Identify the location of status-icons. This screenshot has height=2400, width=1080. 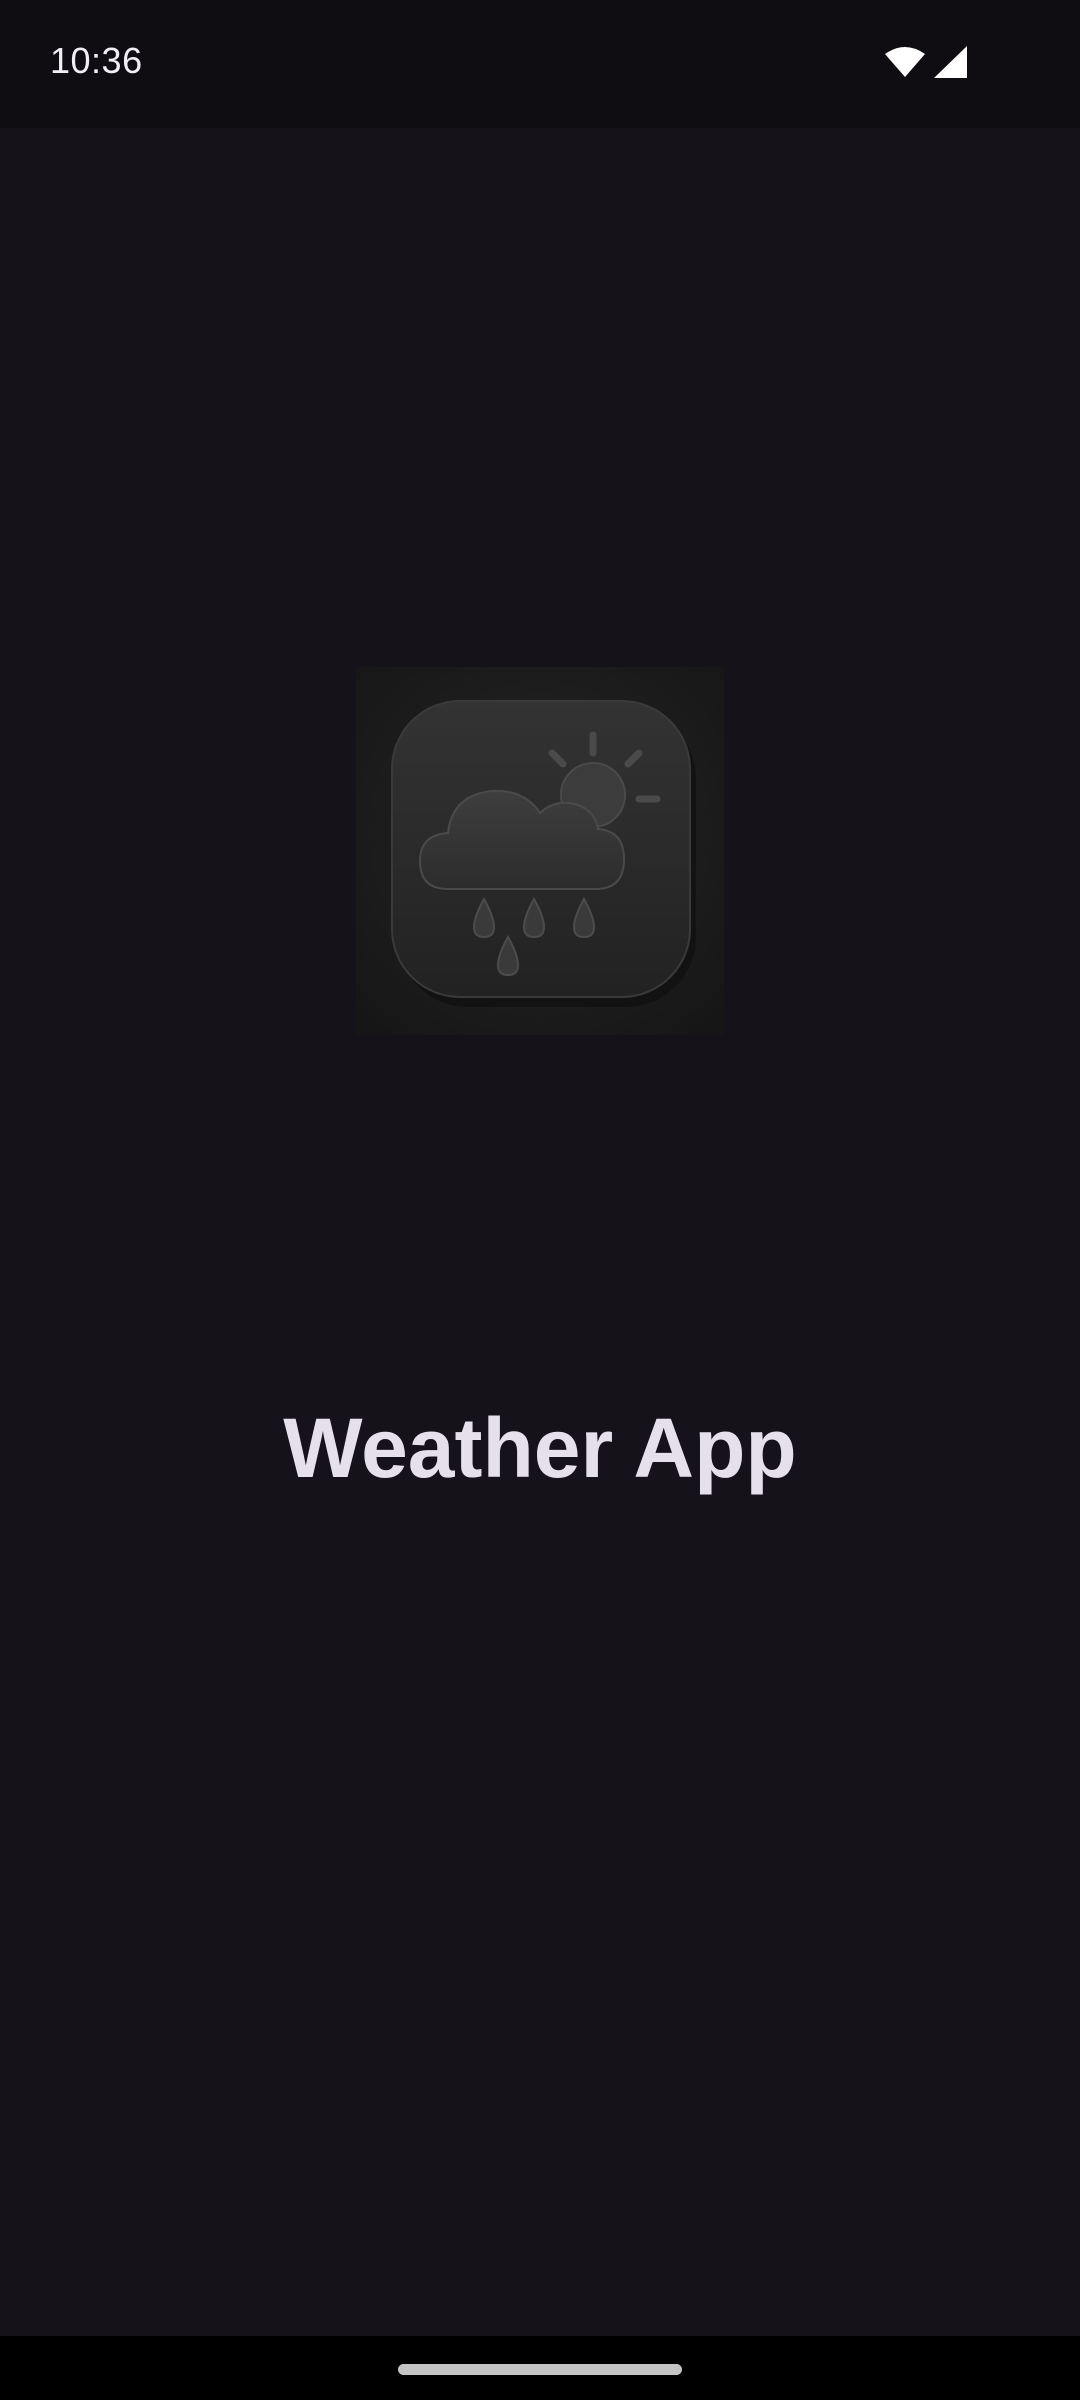
(926, 62).